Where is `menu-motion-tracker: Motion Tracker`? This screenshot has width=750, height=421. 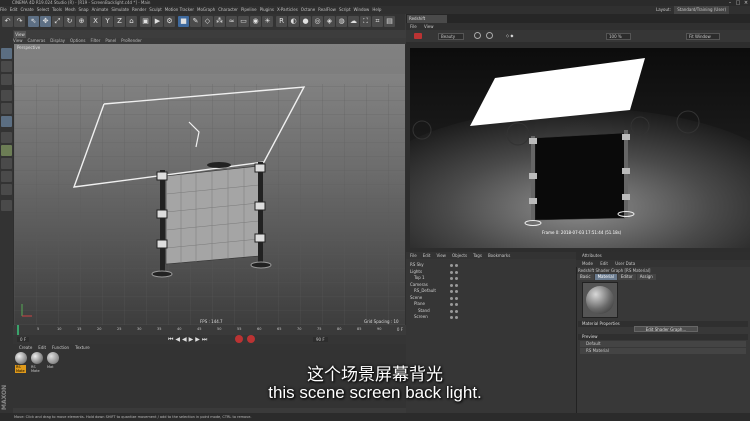
menu-motion-tracker: Motion Tracker is located at coordinates (179, 10).